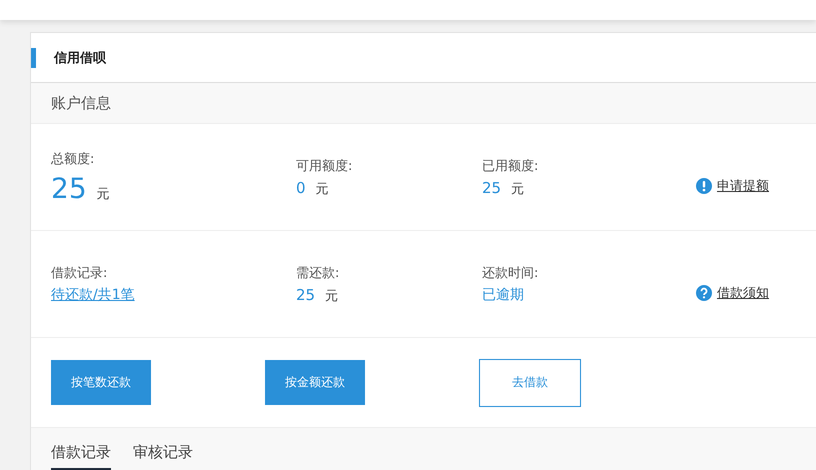  Describe the element at coordinates (80, 58) in the screenshot. I see `panel-title: 信用借呗` at that location.